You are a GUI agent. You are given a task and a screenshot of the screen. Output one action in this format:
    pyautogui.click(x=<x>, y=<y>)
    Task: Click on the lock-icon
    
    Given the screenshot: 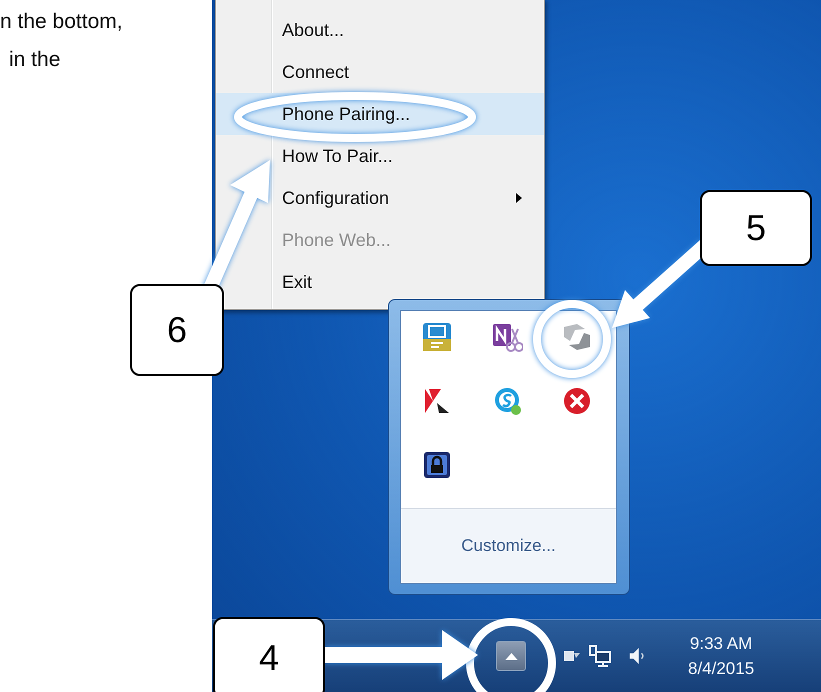 What is the action you would take?
    pyautogui.click(x=437, y=465)
    